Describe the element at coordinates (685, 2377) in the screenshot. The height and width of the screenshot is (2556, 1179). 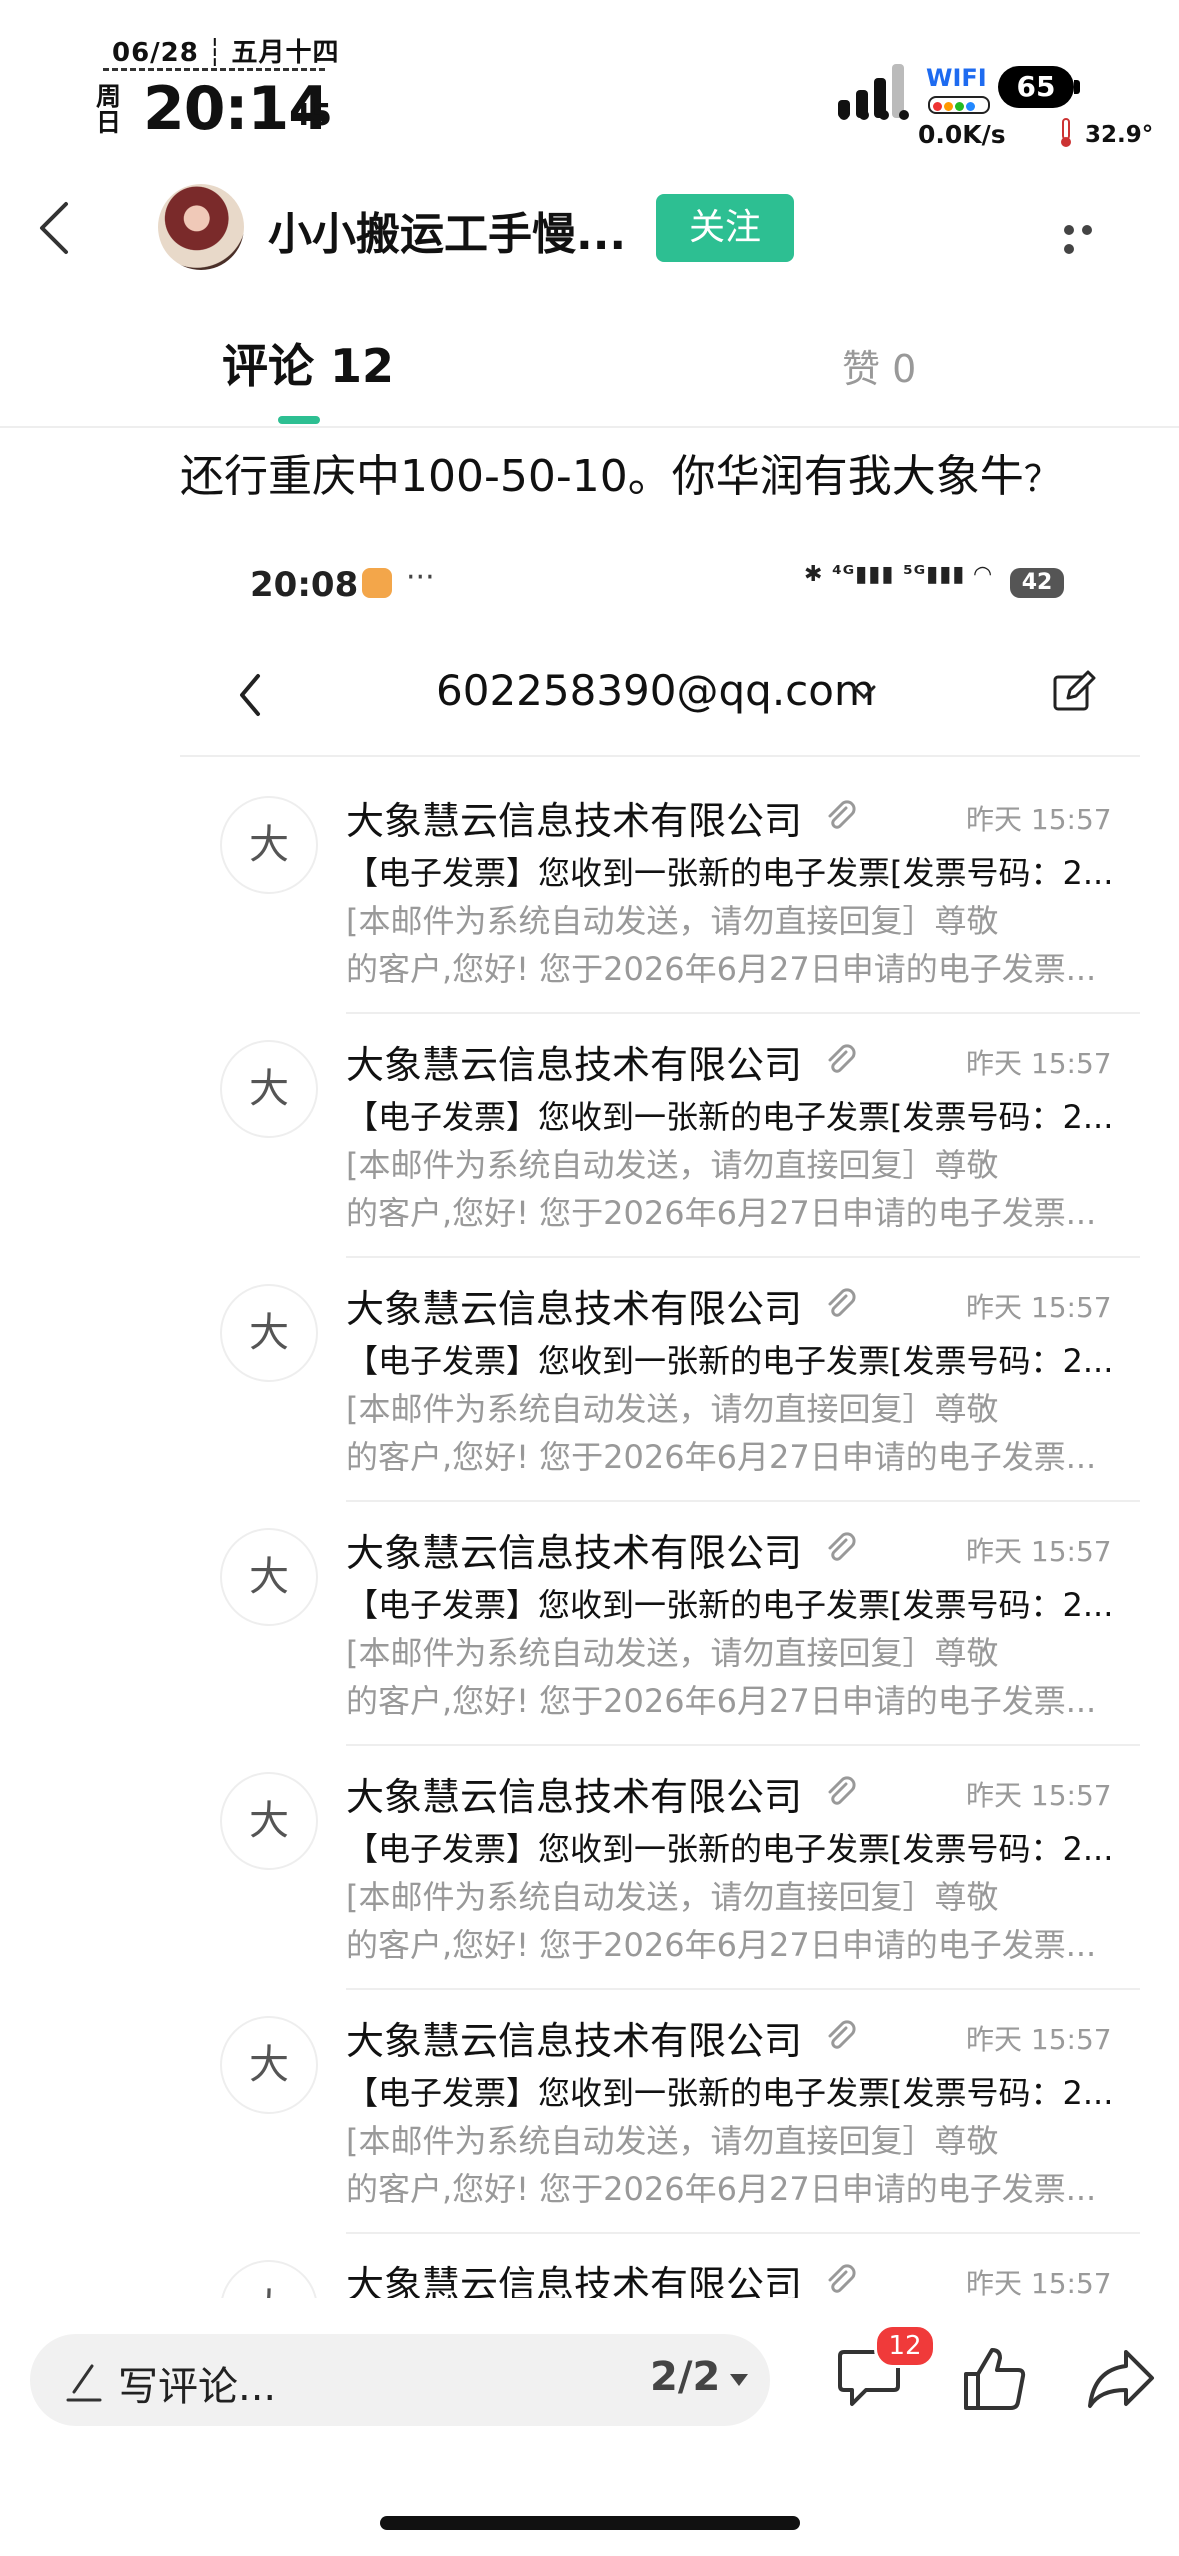
I see `page-indicator: 2/2` at that location.